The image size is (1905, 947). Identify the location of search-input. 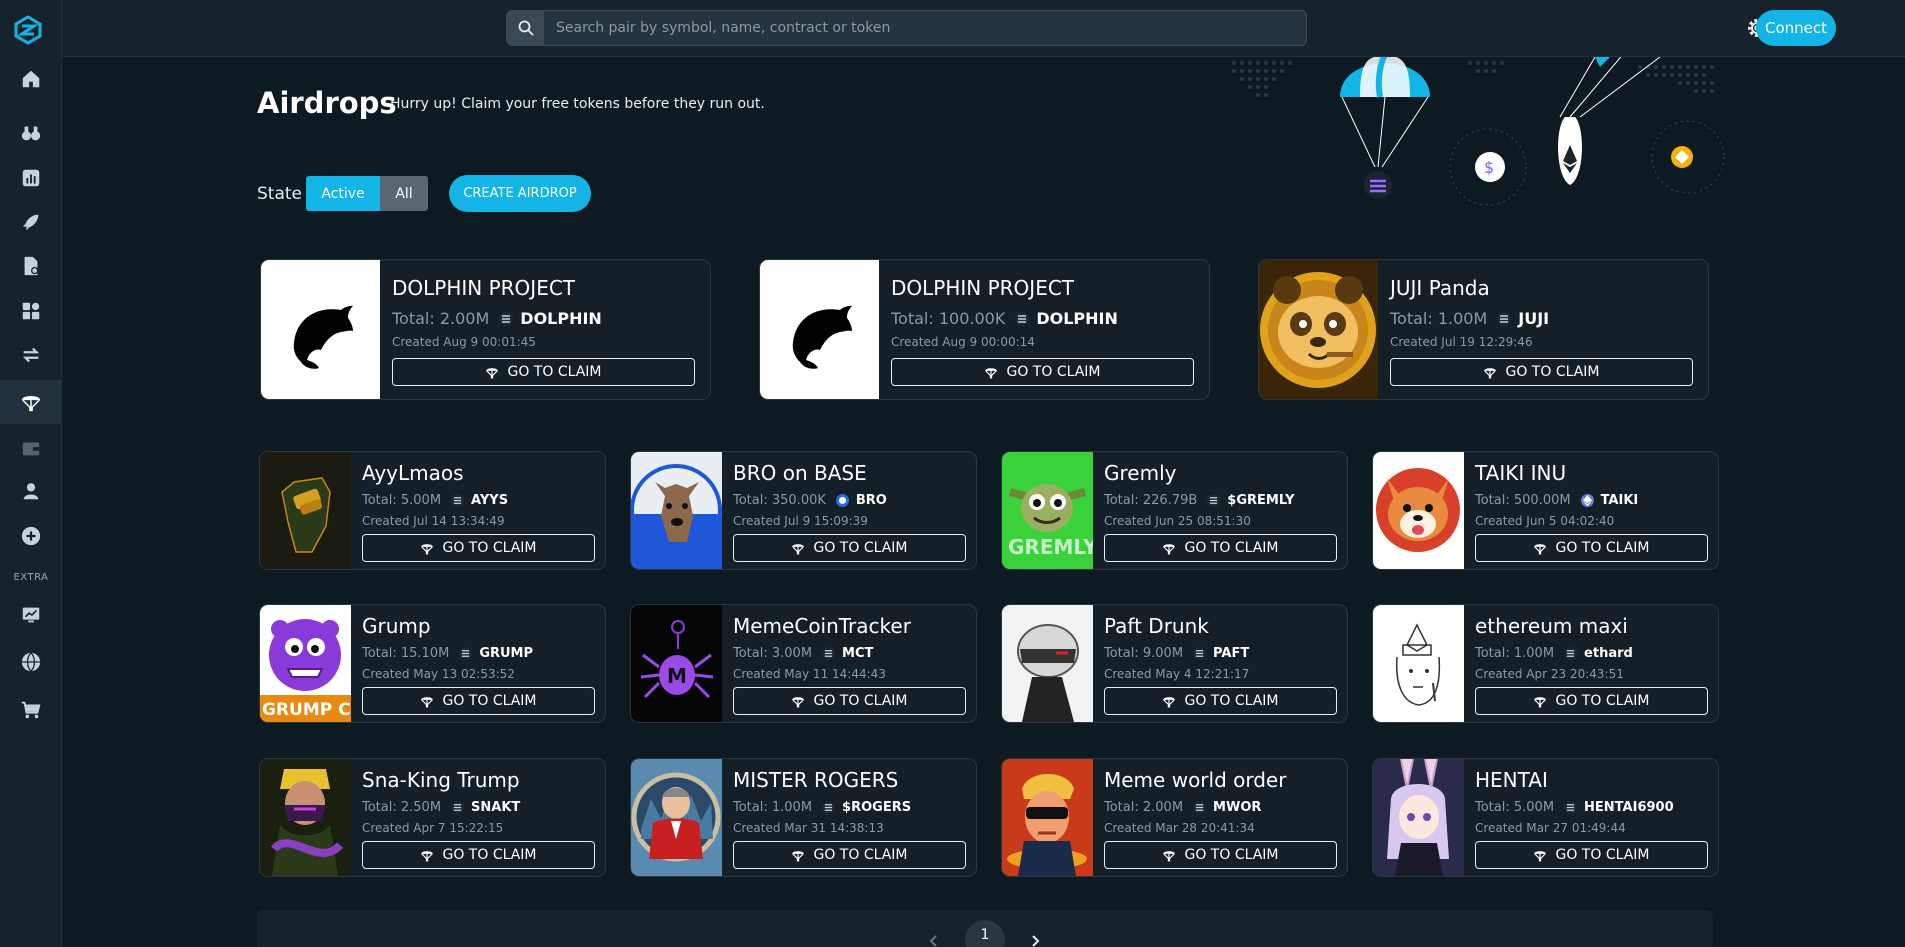
(925, 28).